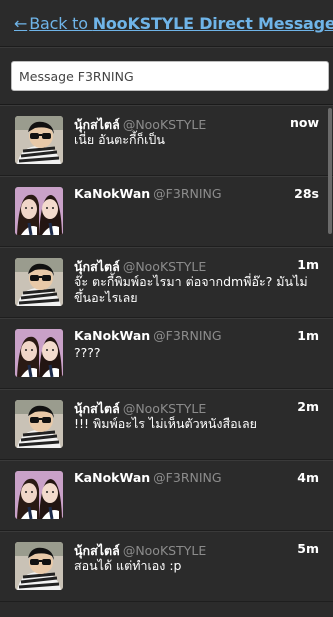 The width and height of the screenshot is (333, 617). I want to click on header: ← Back to NooKSTYLE Direct Messages, so click(166, 23).